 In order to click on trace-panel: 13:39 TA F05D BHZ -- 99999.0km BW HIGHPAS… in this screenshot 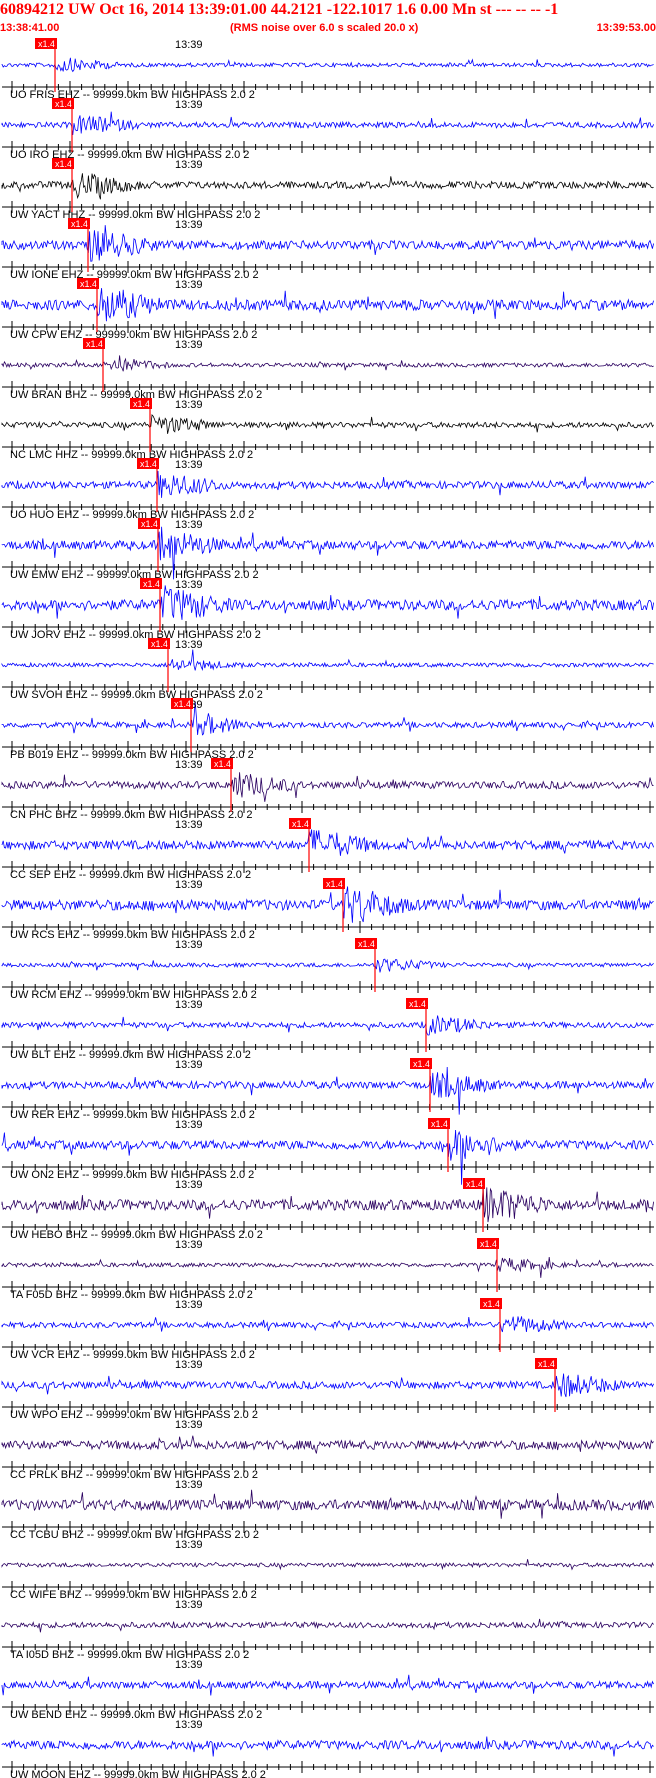, I will do `click(327, 1269)`.